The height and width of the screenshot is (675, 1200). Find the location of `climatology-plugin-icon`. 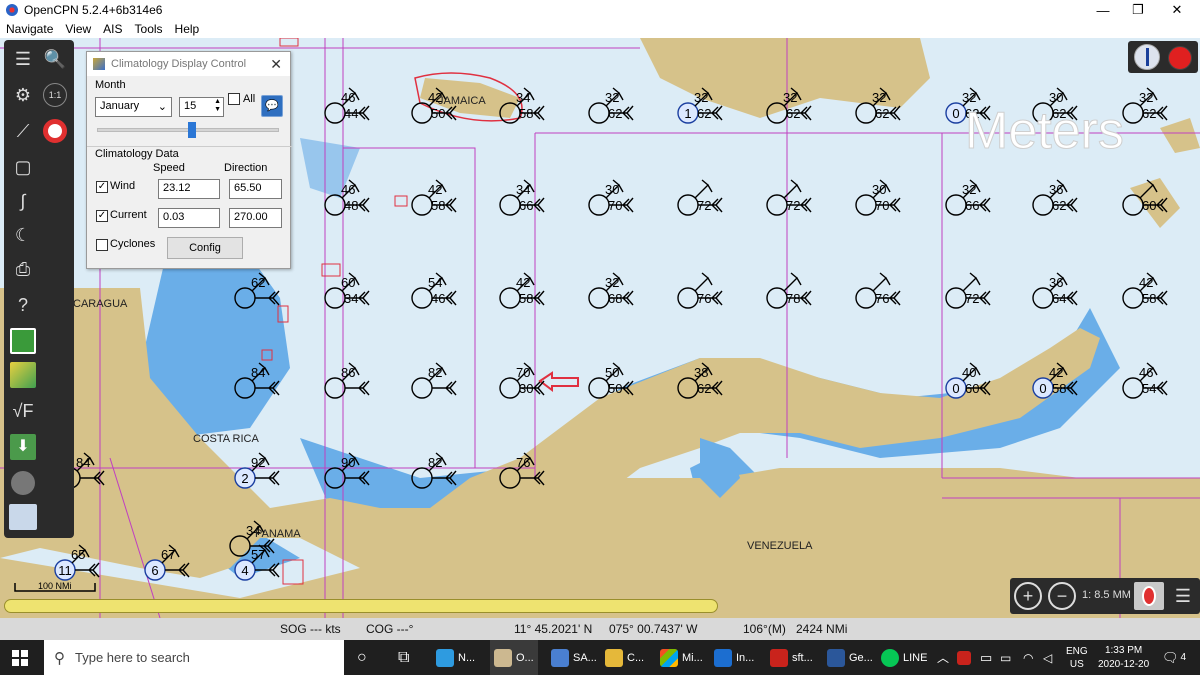

climatology-plugin-icon is located at coordinates (23, 483).